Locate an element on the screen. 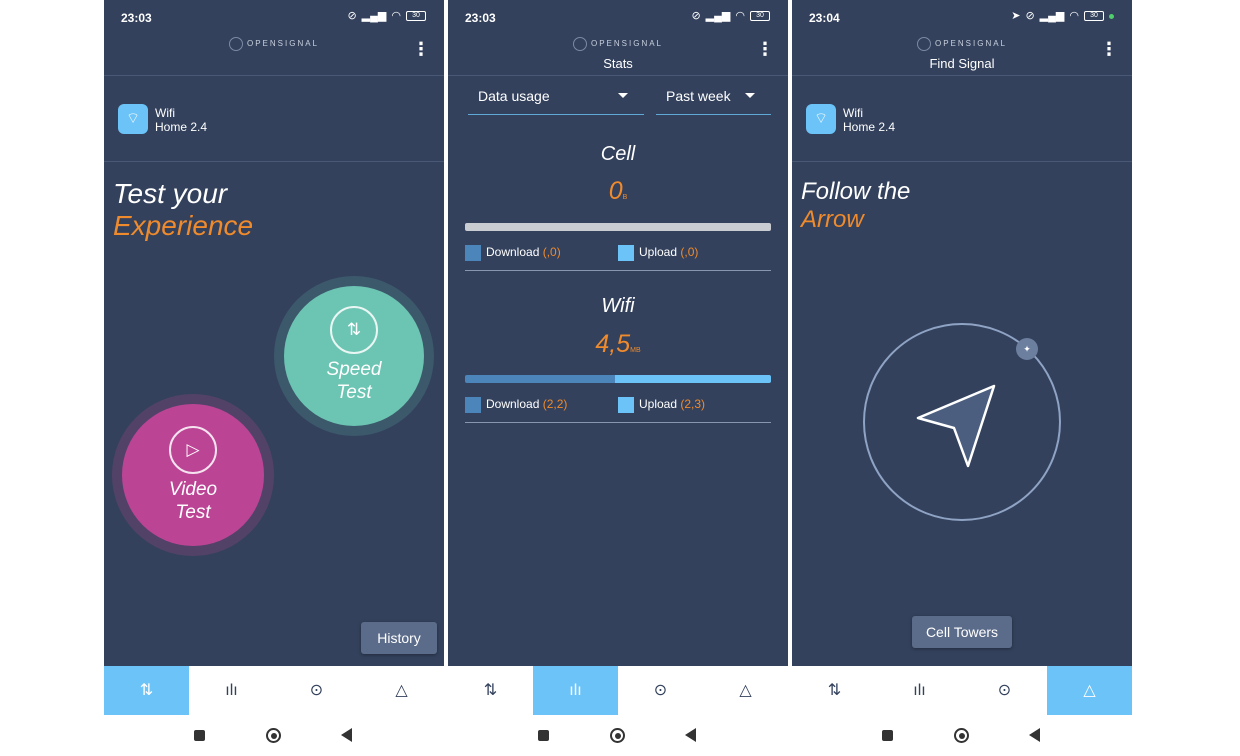 This screenshot has height=756, width=1240. period-dropdown: Past week is located at coordinates (713, 99).